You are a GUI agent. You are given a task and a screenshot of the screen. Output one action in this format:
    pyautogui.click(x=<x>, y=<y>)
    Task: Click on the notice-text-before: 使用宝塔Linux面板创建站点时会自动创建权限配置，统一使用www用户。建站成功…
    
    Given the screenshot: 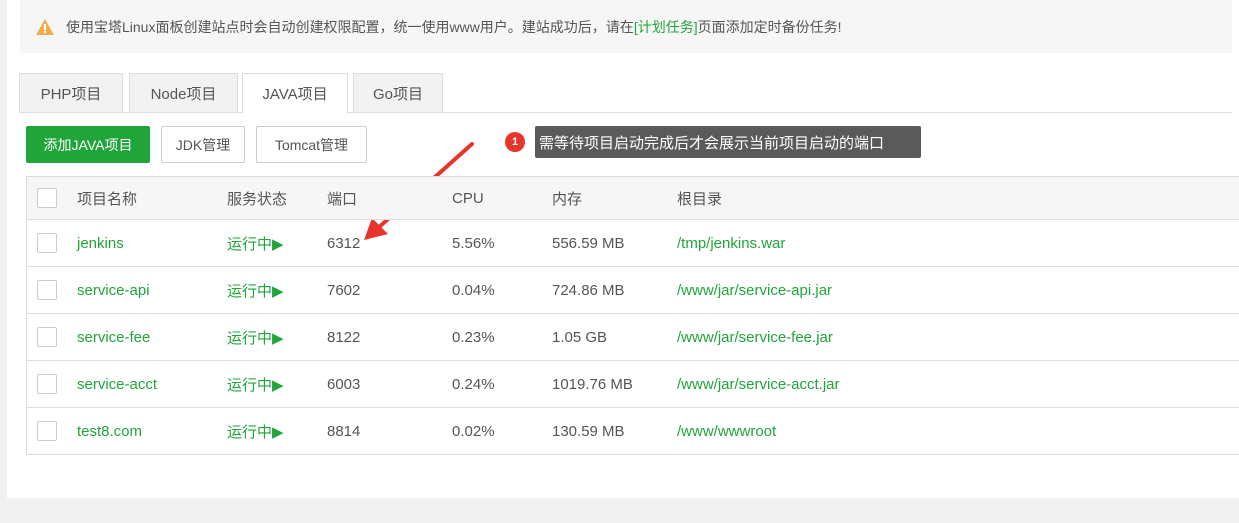 What is the action you would take?
    pyautogui.click(x=350, y=26)
    